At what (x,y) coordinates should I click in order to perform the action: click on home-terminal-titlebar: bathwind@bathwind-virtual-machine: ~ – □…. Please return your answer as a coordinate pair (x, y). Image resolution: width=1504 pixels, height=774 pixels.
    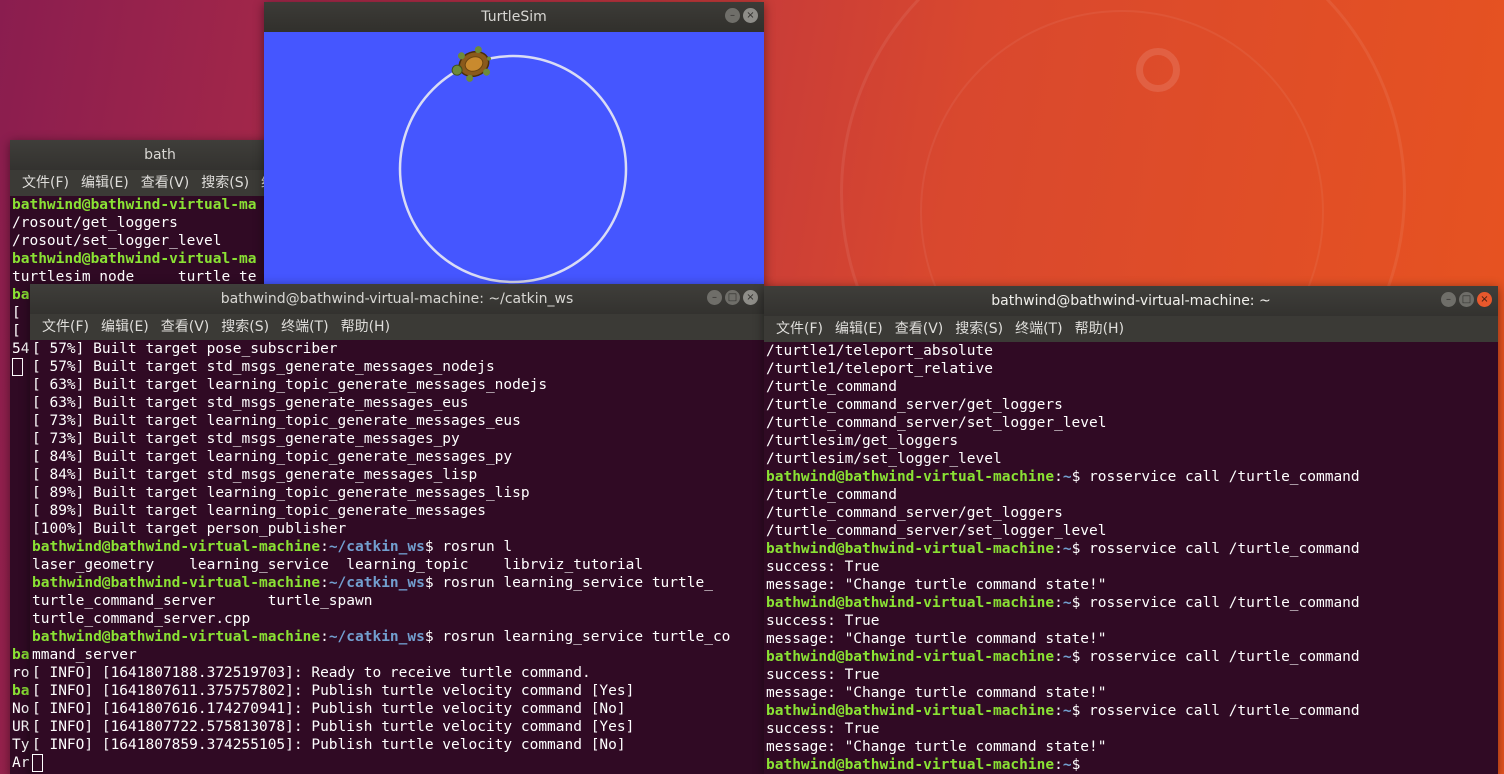
    Looking at the image, I should click on (1131, 301).